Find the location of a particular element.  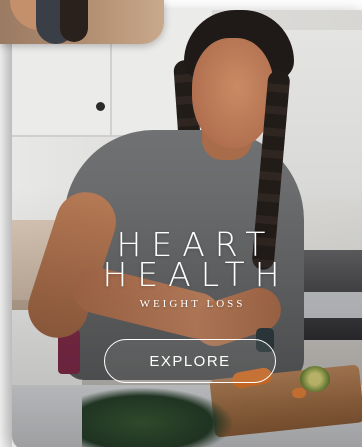

card-title-block: HEART HEALTH WEIGHT LOSS is located at coordinates (191, 269).